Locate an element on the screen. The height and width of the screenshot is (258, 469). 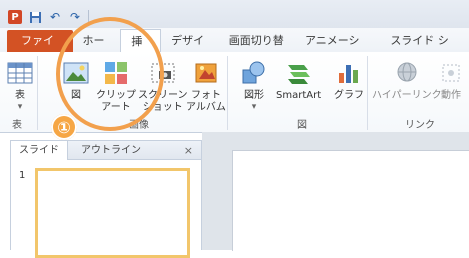
slides-panel-header: スライド アウトライン × is located at coordinates (106, 150).